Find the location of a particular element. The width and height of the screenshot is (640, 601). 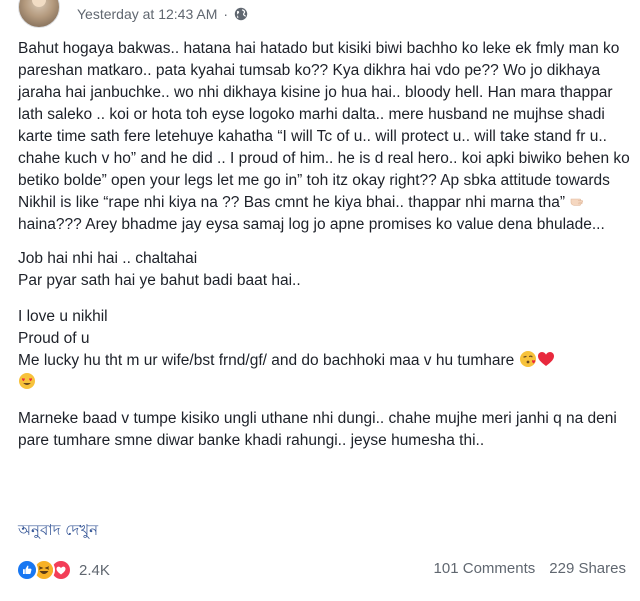

reaction-count: 2.4K is located at coordinates (94, 570).